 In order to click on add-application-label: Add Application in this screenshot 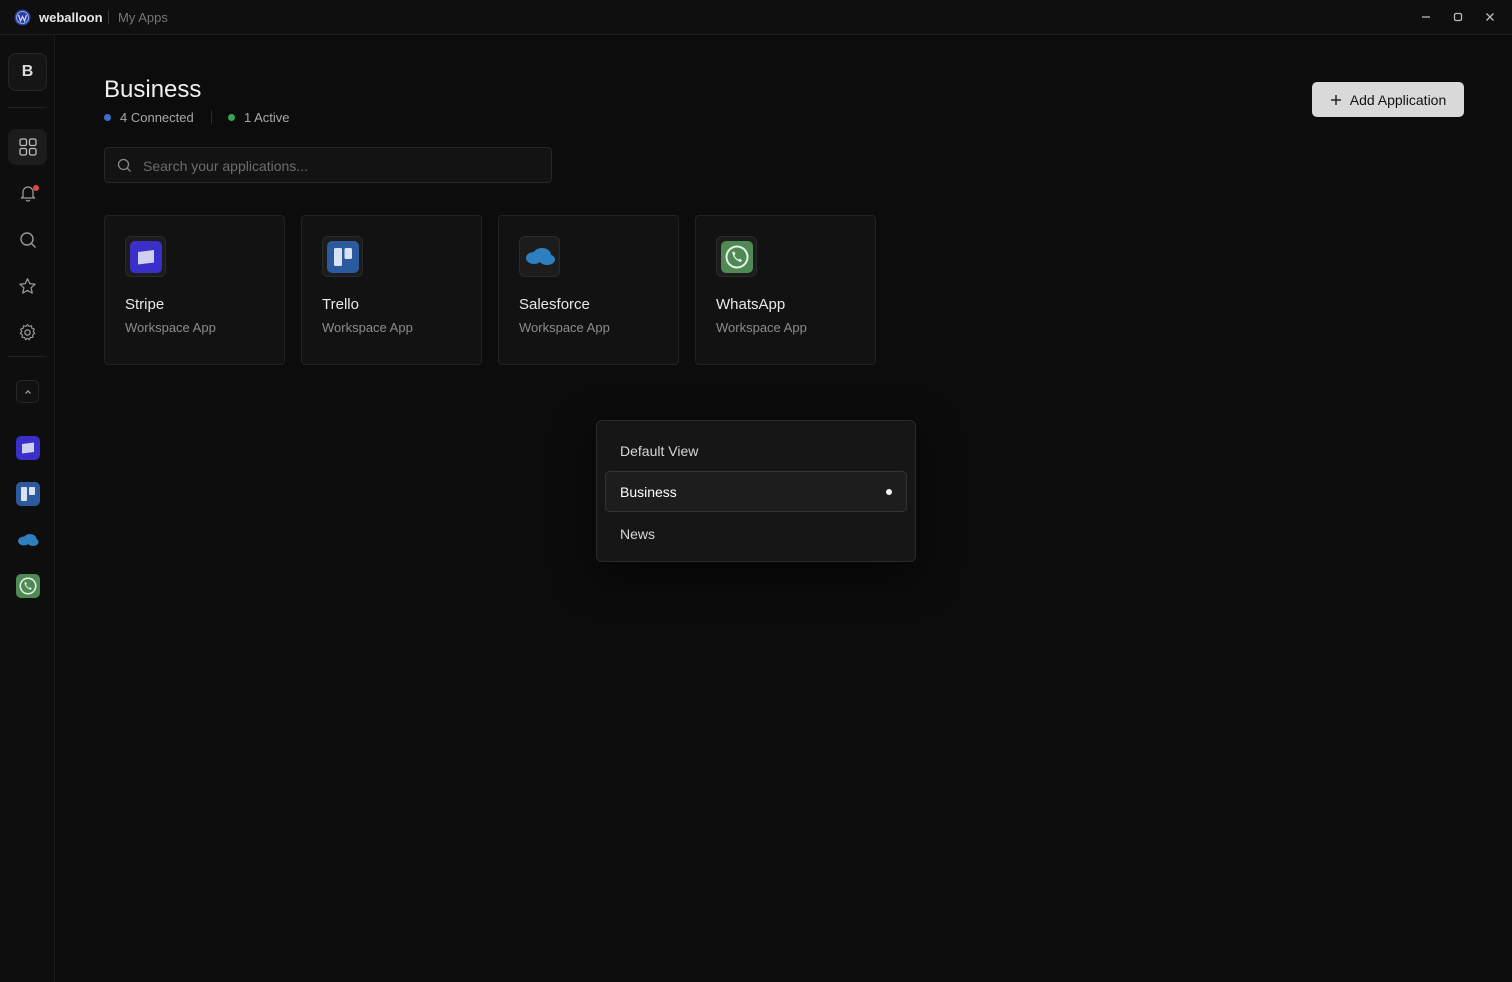, I will do `click(1398, 99)`.